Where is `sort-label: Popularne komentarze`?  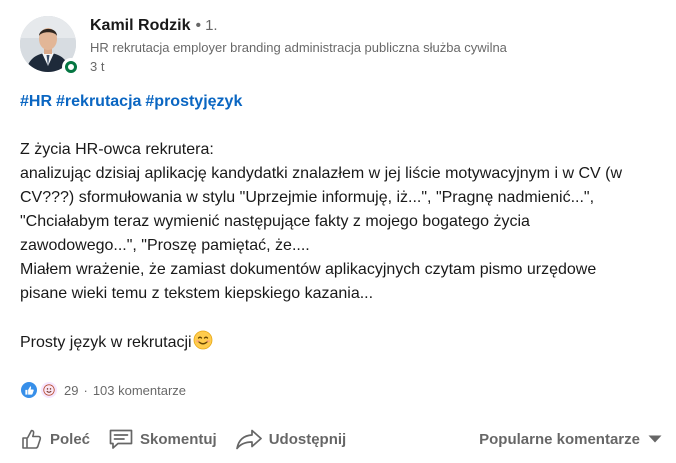 sort-label: Popularne komentarze is located at coordinates (559, 439).